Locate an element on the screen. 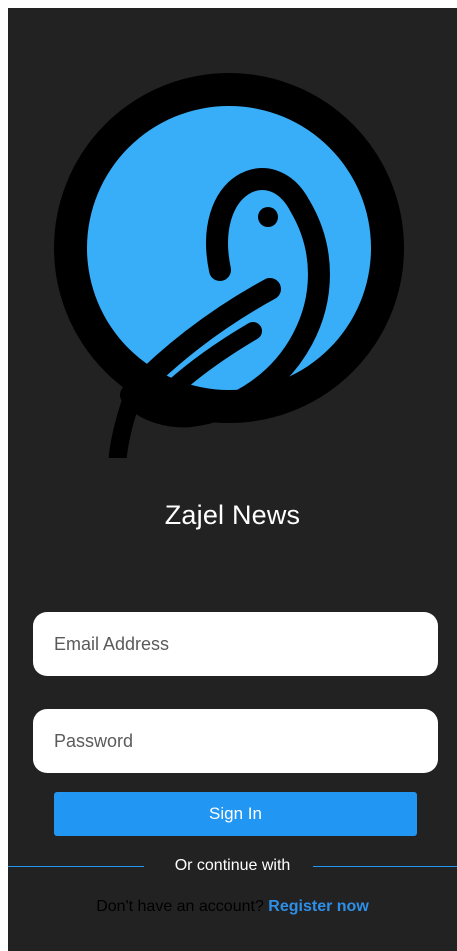 The height and width of the screenshot is (951, 457). password-field is located at coordinates (235, 741).